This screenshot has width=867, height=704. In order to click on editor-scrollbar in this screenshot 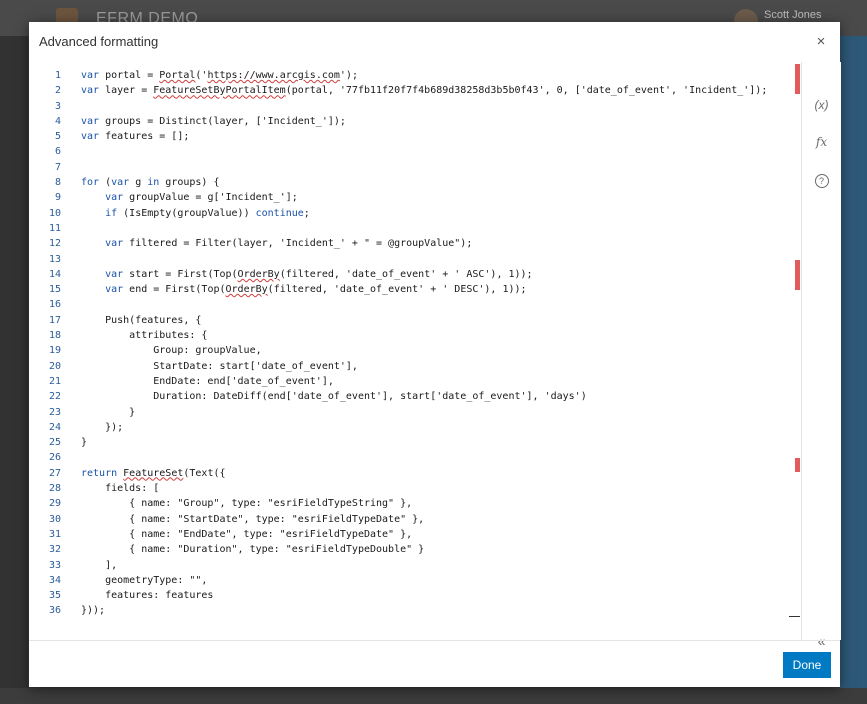, I will do `click(795, 351)`.